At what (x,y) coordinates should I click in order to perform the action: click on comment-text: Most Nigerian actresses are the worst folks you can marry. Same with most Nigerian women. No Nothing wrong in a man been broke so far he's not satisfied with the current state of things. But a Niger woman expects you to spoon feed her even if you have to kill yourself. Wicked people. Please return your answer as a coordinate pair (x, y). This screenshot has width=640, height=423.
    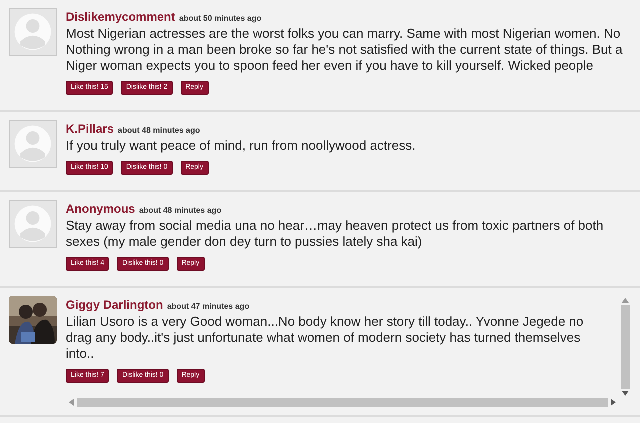
    Looking at the image, I should click on (345, 50).